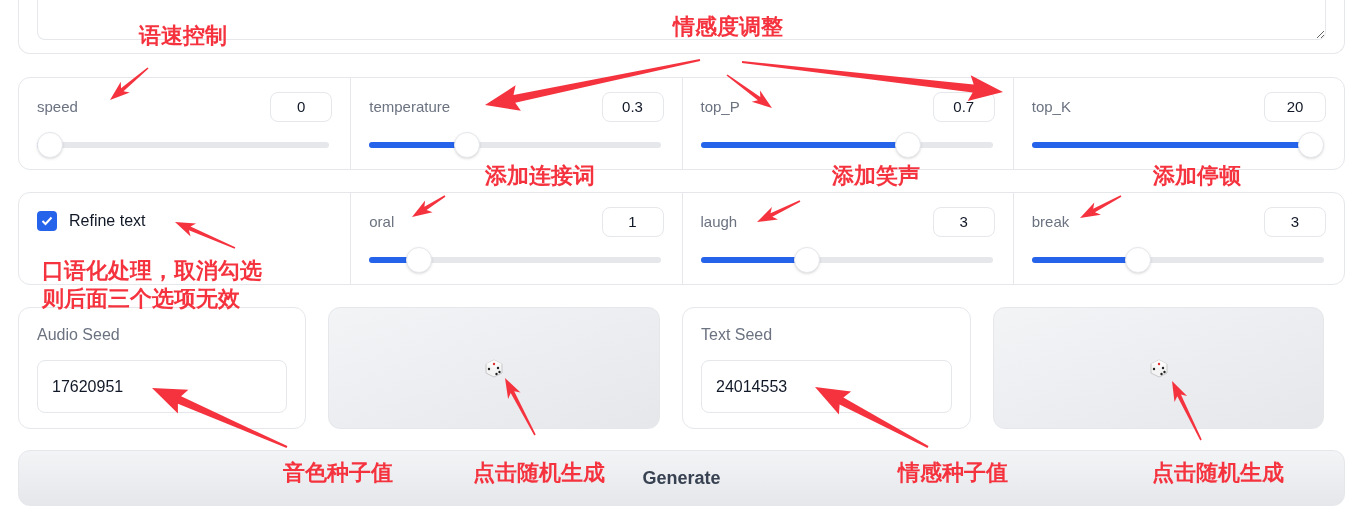 This screenshot has height=528, width=1363. What do you see at coordinates (1197, 176) in the screenshot?
I see `annotation-text: 添加停顿` at bounding box center [1197, 176].